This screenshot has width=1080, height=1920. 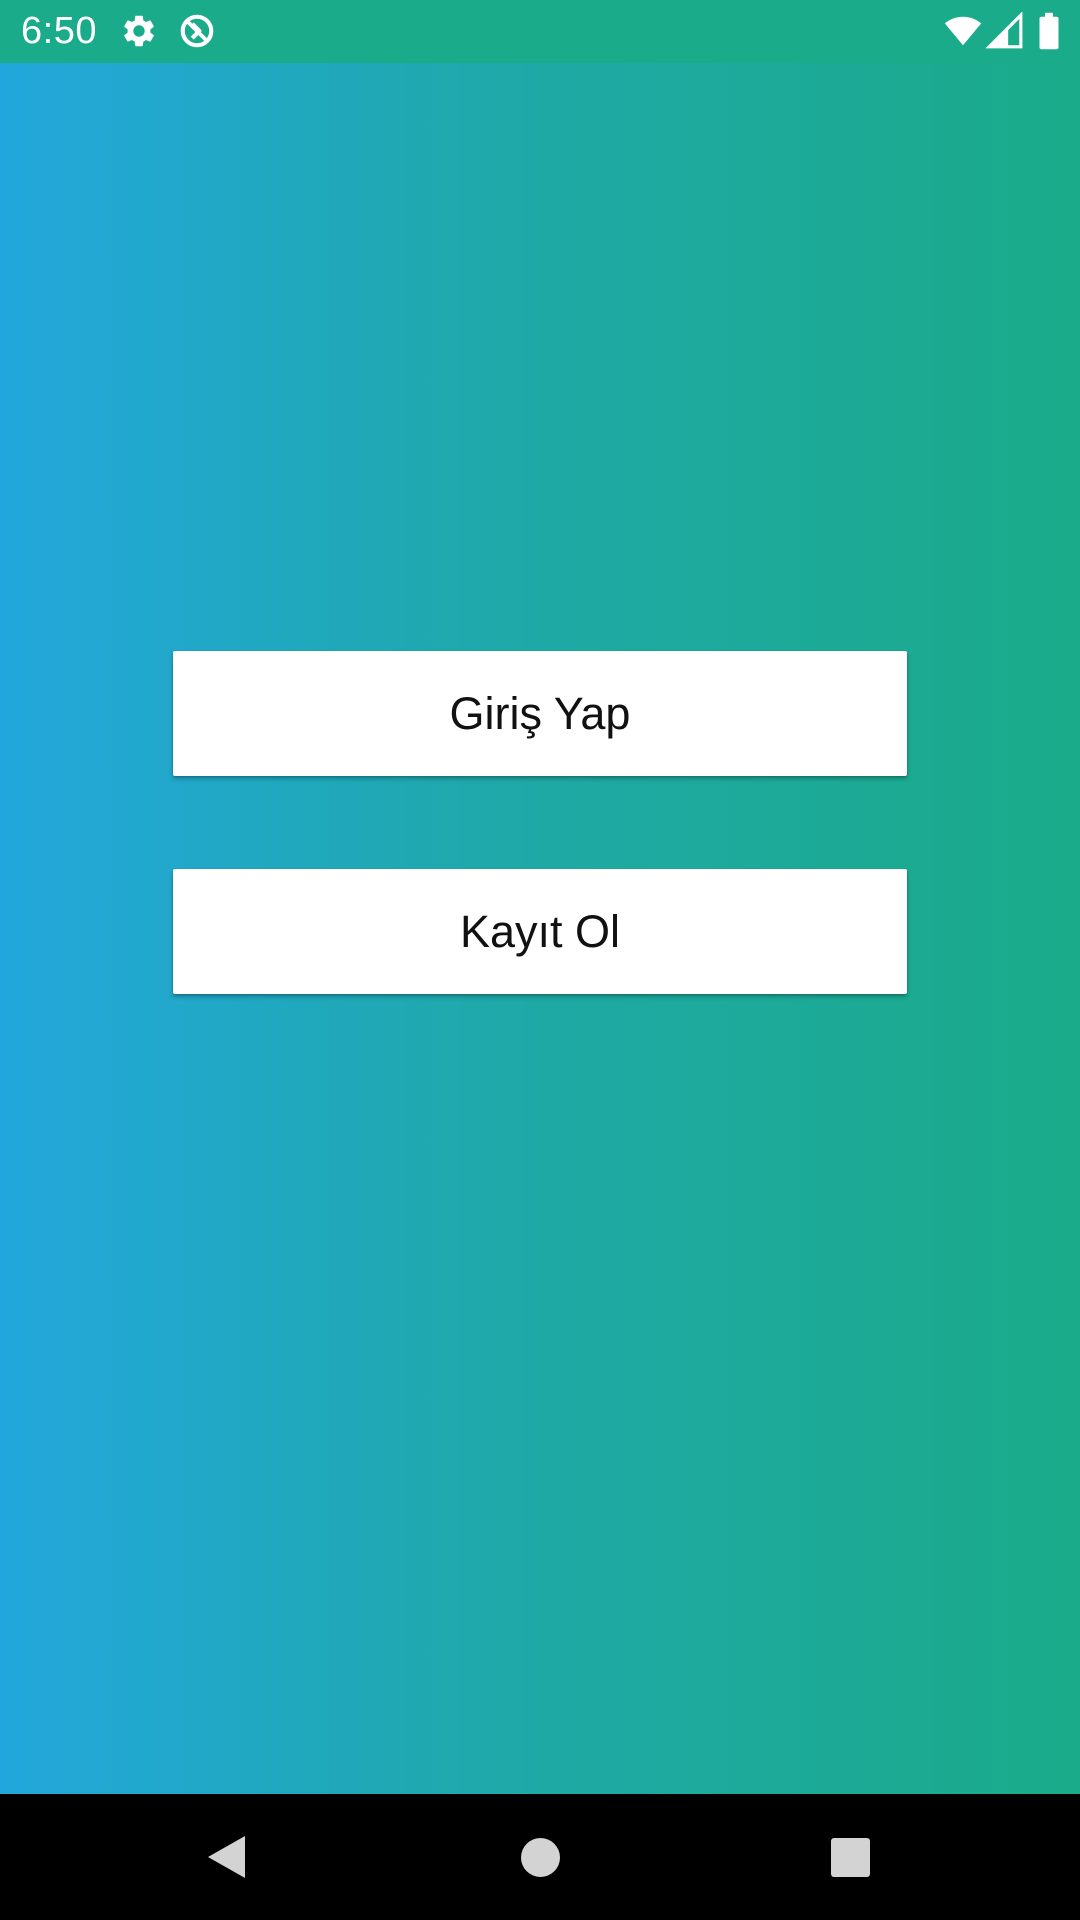 I want to click on recents-button, so click(x=850, y=1857).